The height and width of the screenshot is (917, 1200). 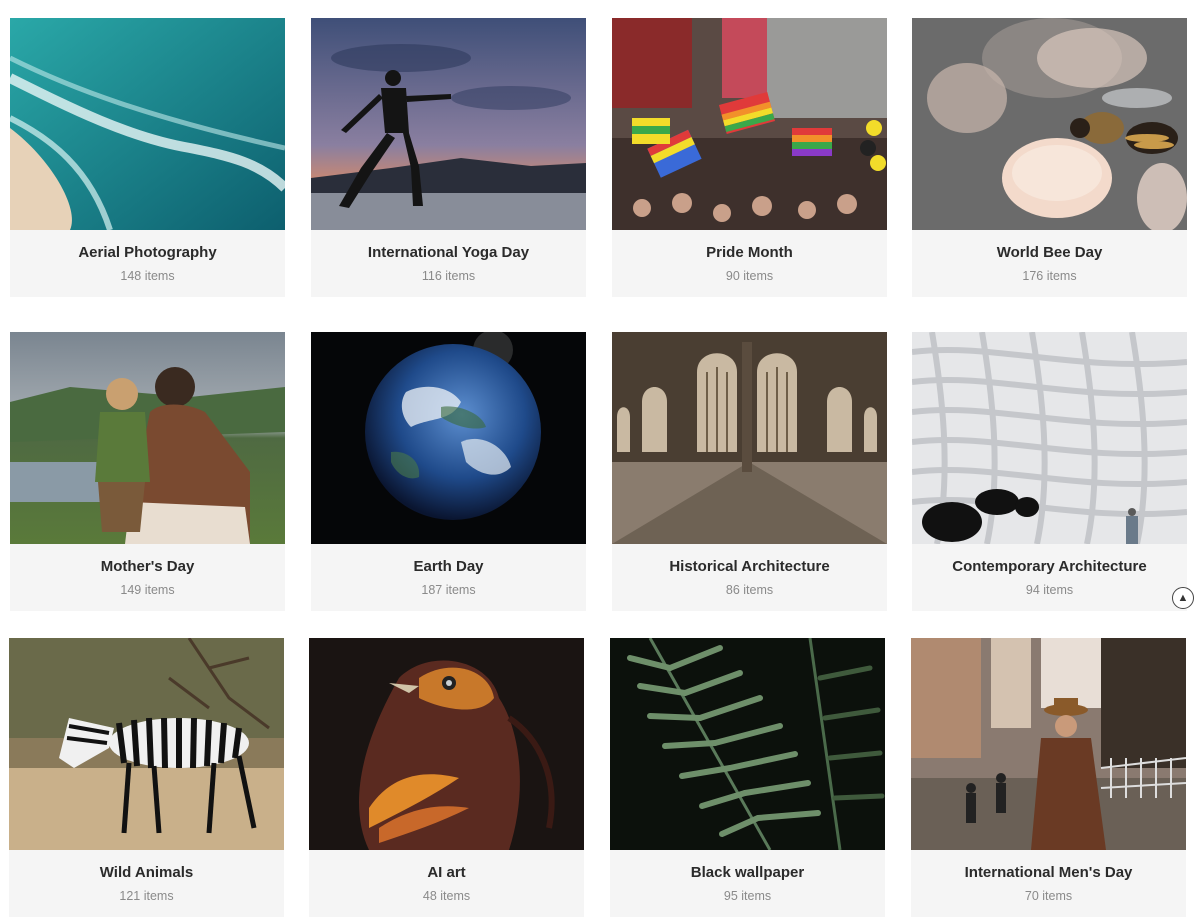 What do you see at coordinates (749, 566) in the screenshot?
I see `collection-title: Historical Architecture` at bounding box center [749, 566].